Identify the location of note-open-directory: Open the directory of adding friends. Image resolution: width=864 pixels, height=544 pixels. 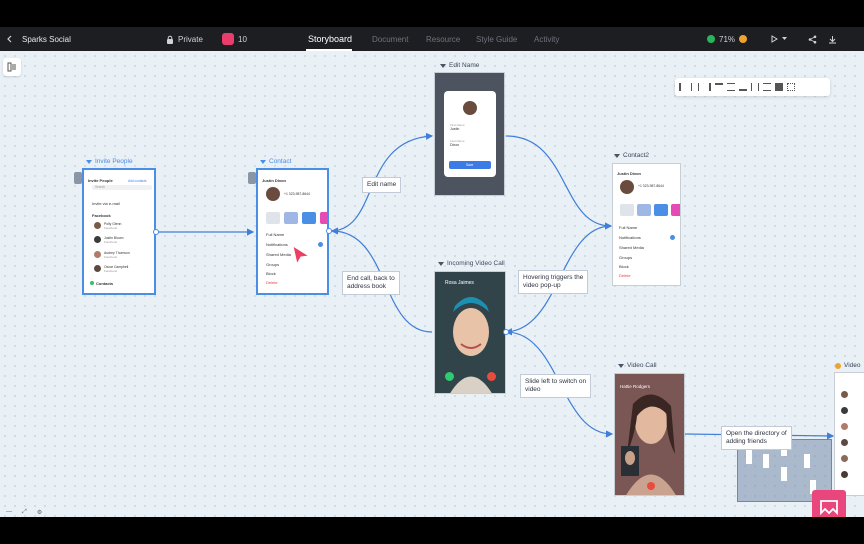
(756, 438).